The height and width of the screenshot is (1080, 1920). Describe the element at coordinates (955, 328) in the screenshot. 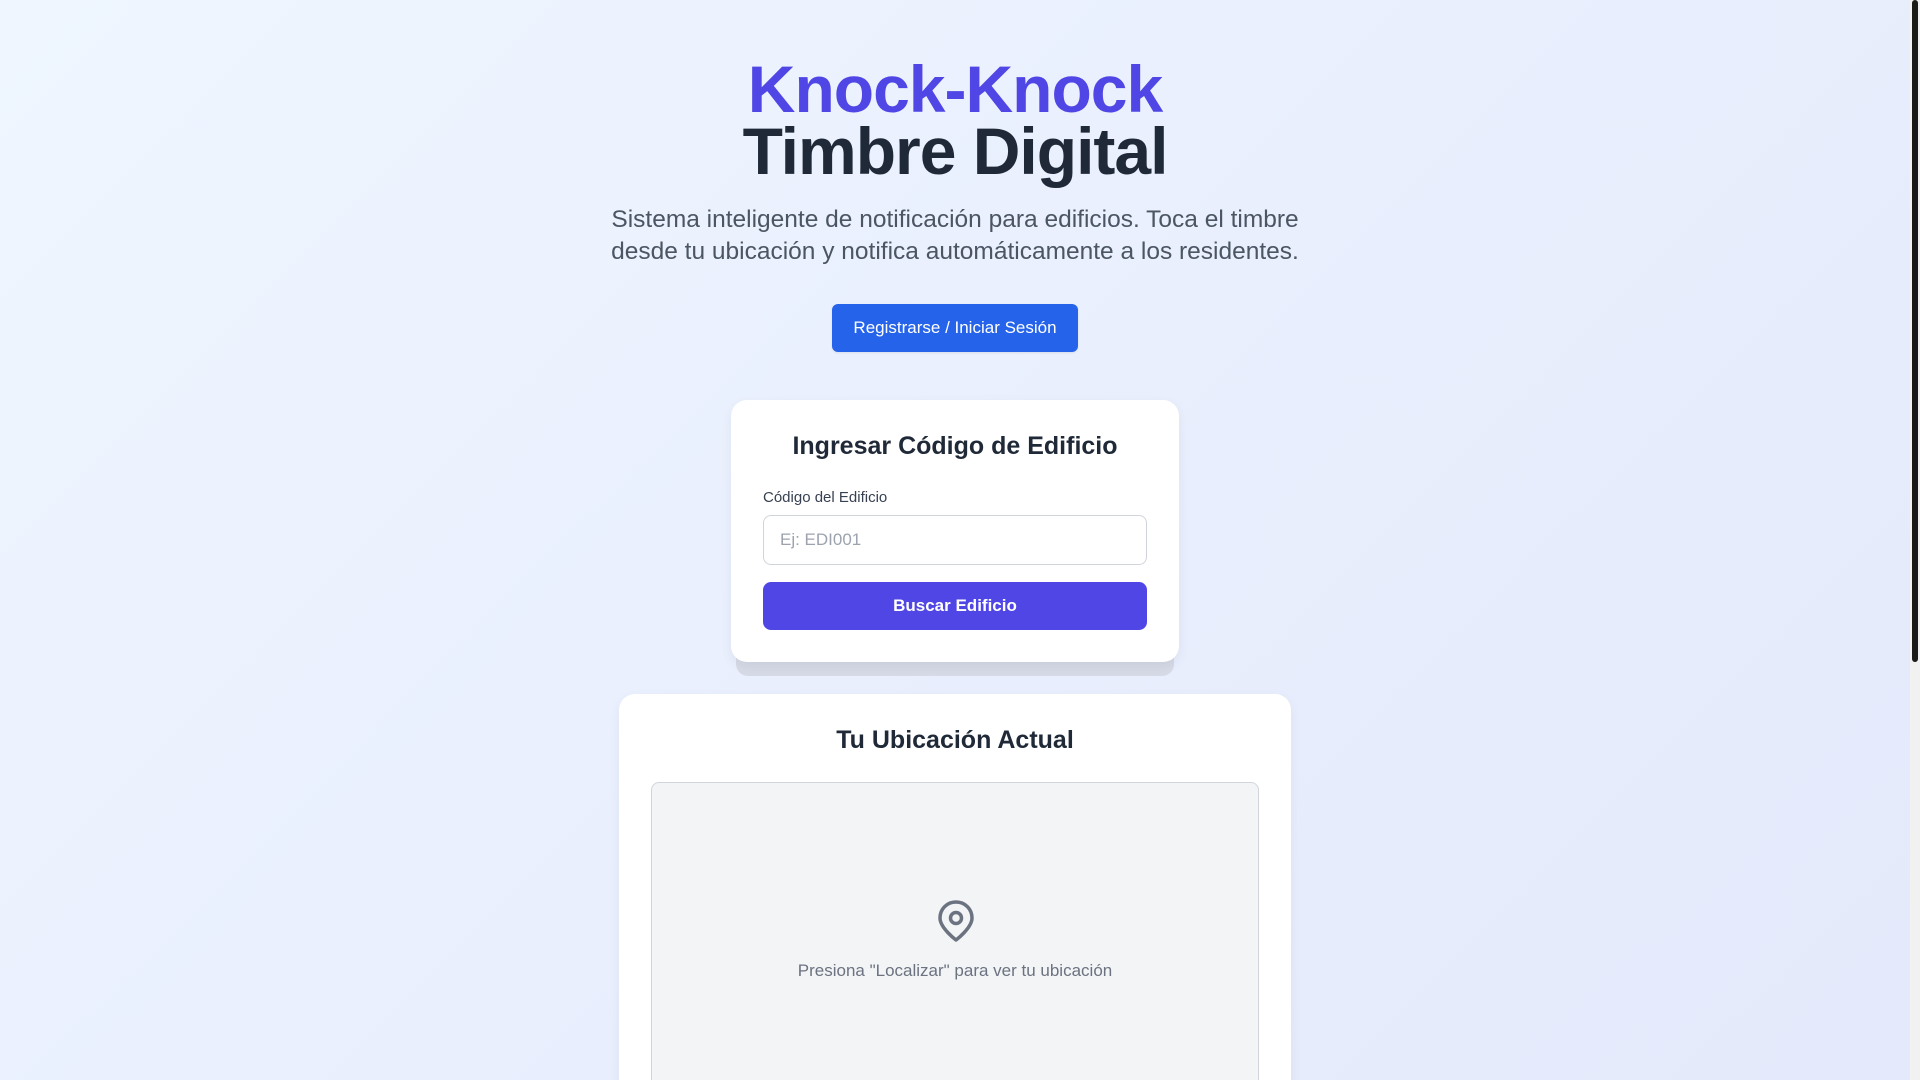

I see `register-login-button: Registrarse / Iniciar Sesión` at that location.